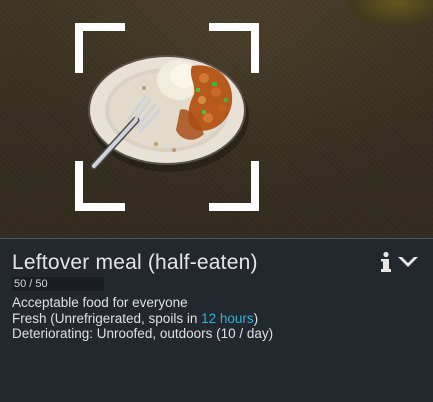  Describe the element at coordinates (100, 302) in the screenshot. I see `item-description: Acceptable food for everyone` at that location.